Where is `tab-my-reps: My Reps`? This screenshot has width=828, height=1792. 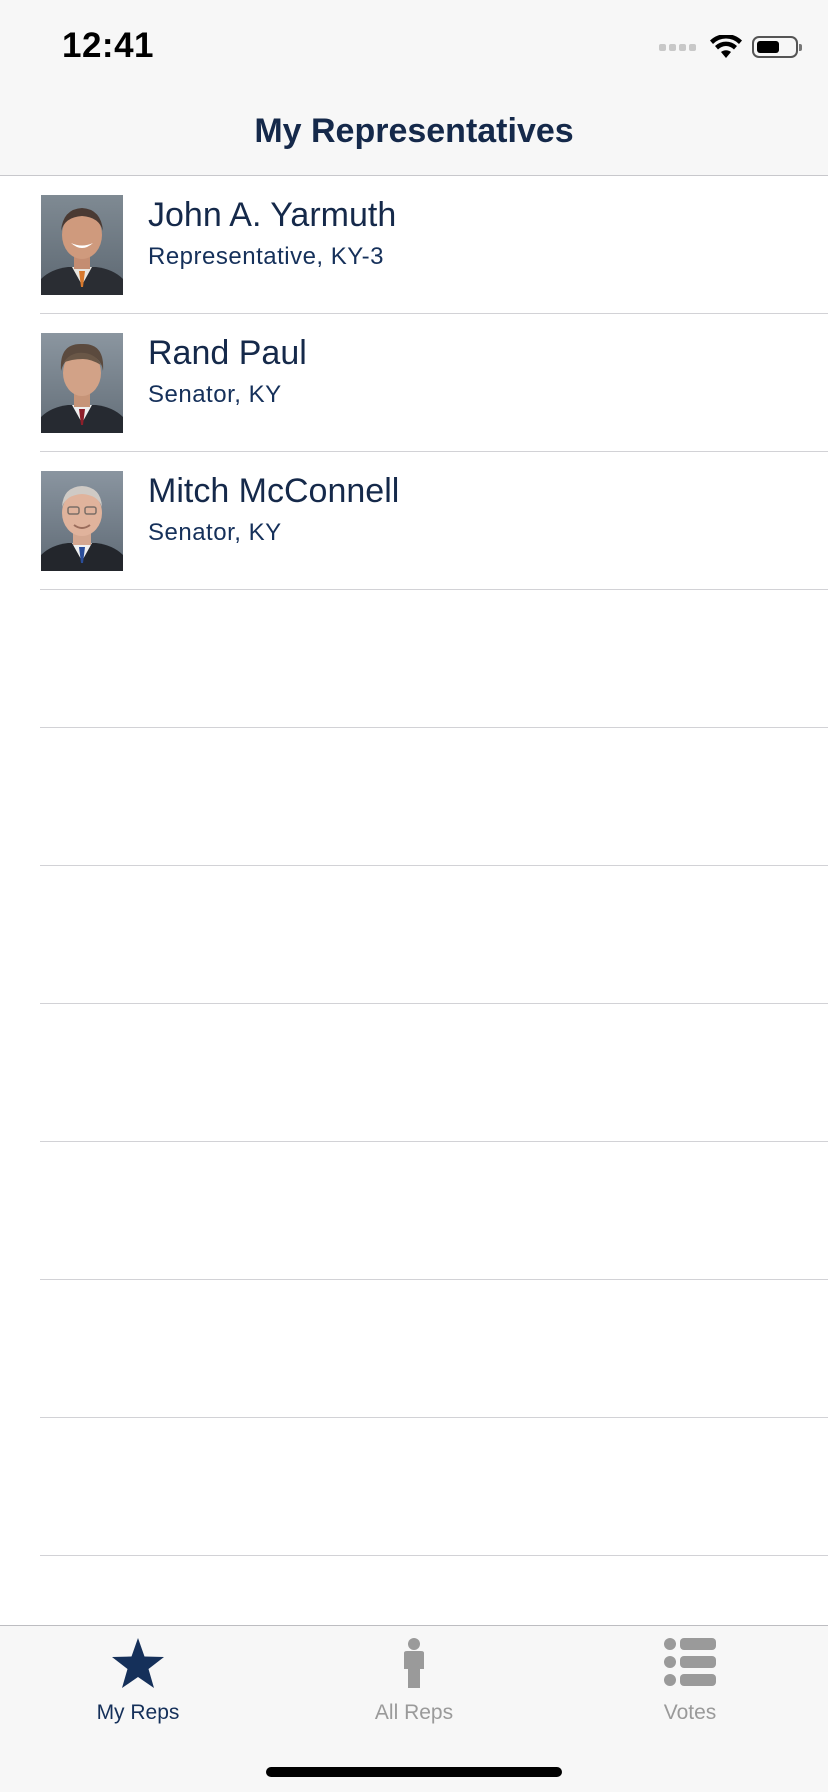
tab-my-reps: My Reps is located at coordinates (138, 1681).